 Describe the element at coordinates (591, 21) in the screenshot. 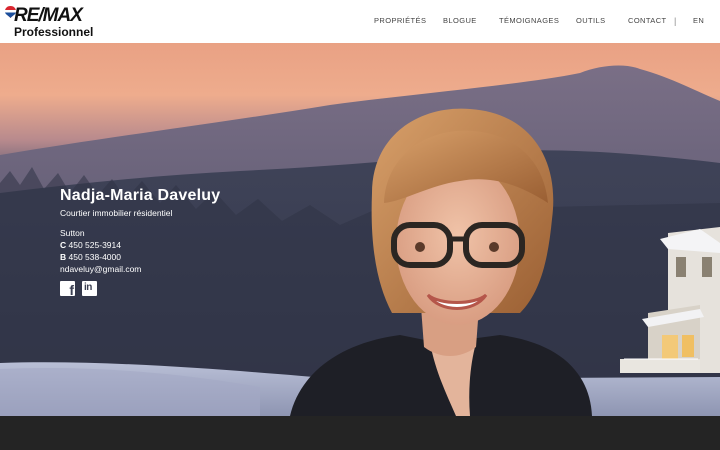

I see `nav-item-outils: OUTILS` at that location.